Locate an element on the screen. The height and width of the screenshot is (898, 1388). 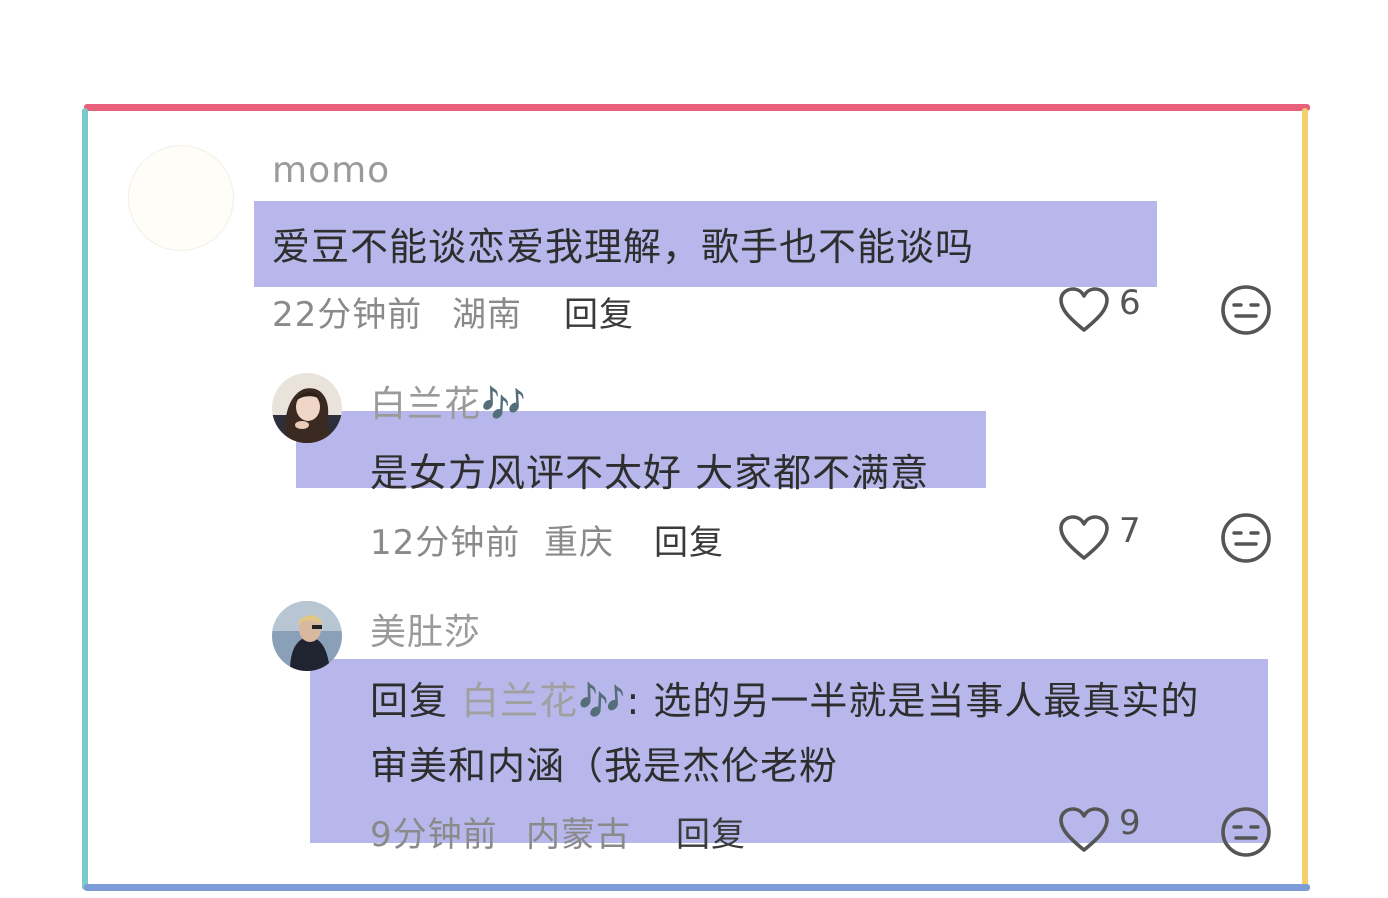
comment-content-line: 回复 白兰花🎶: 选的另一半就是当事人最真实的 is located at coordinates (784, 697).